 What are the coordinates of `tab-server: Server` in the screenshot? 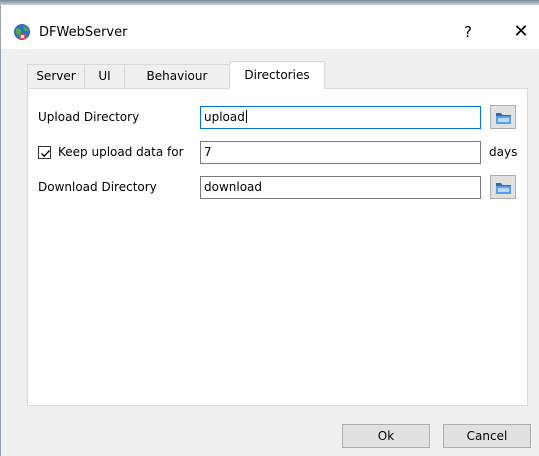 It's located at (56, 76).